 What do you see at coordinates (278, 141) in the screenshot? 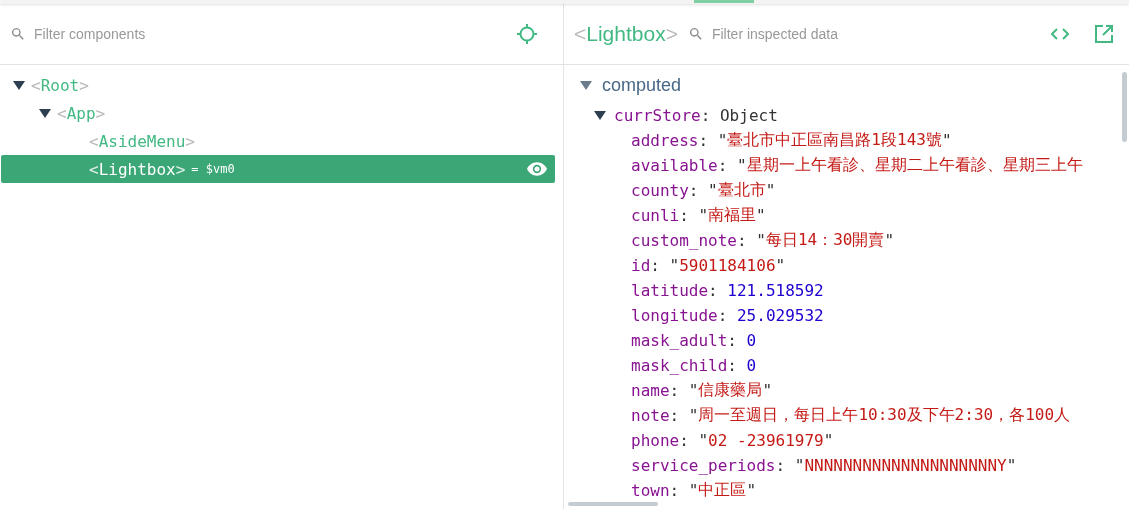
I see `component-tree-item: <AsideMenu>` at bounding box center [278, 141].